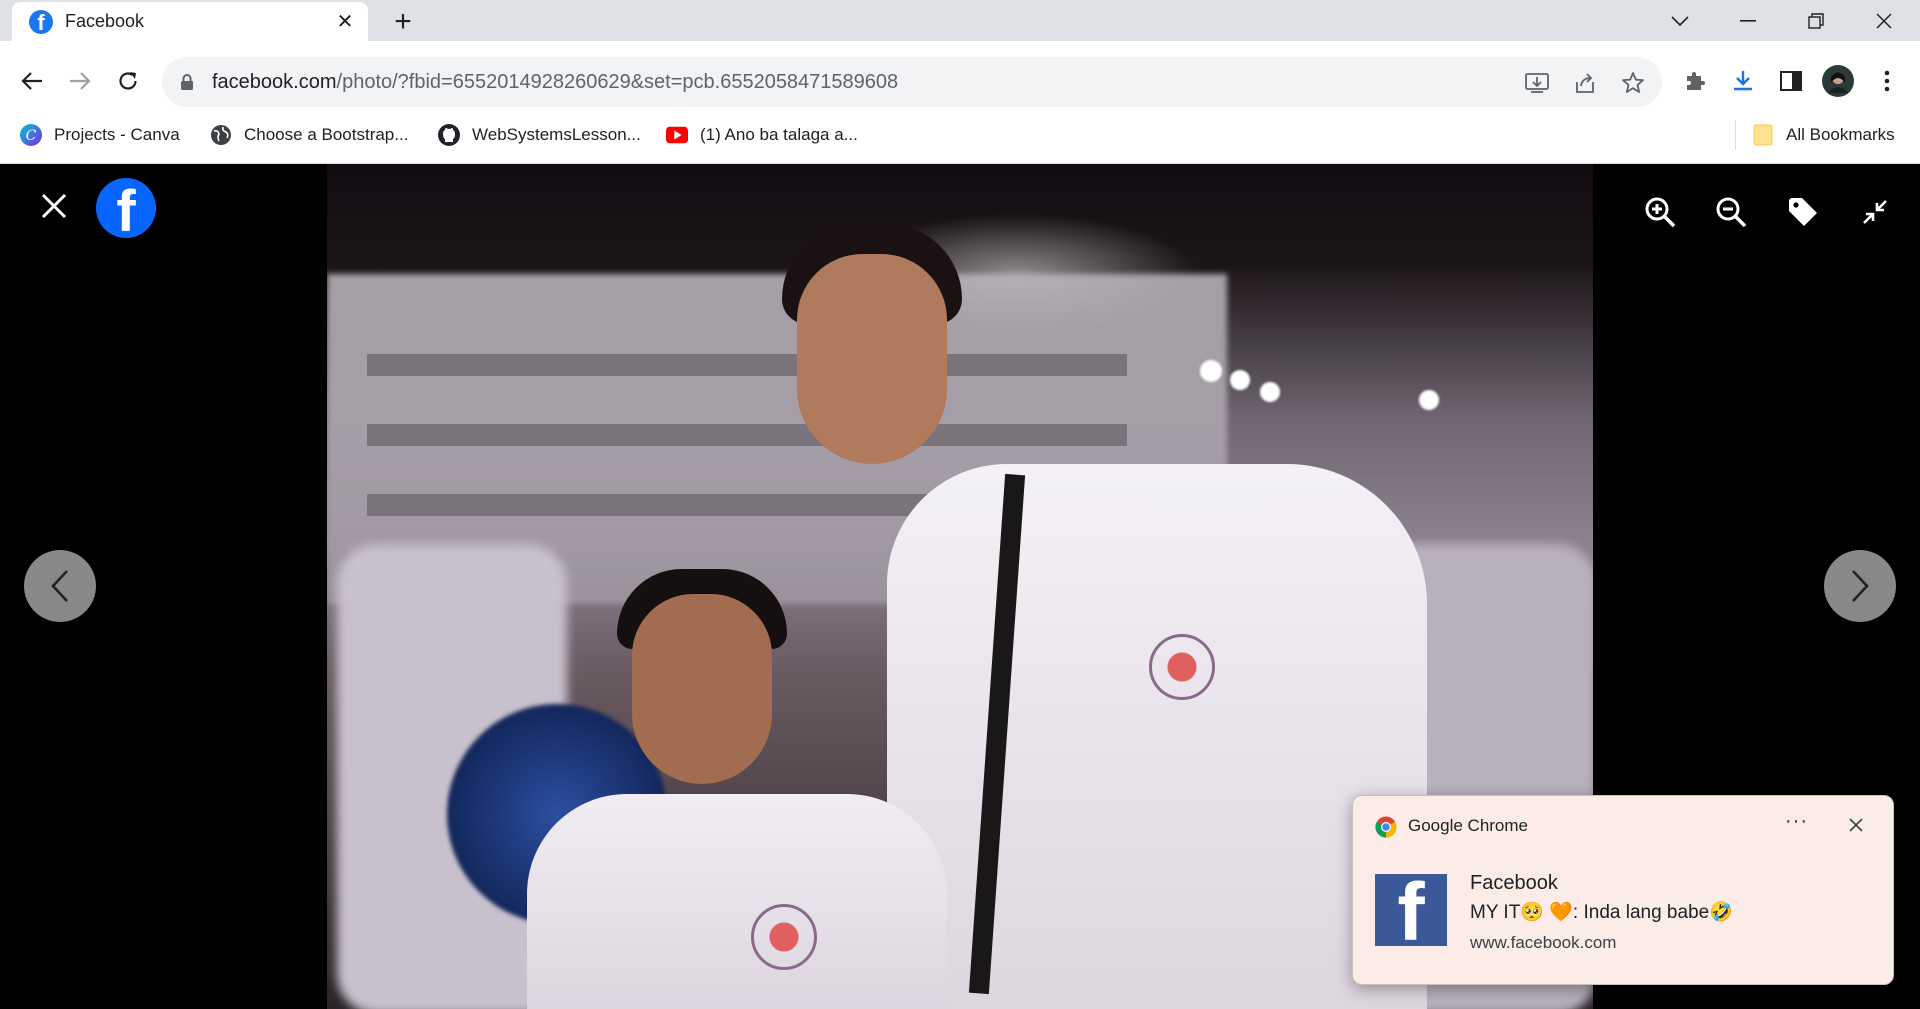 The image size is (1920, 1009). I want to click on tab-facebook: f Facebook ✕, so click(190, 21).